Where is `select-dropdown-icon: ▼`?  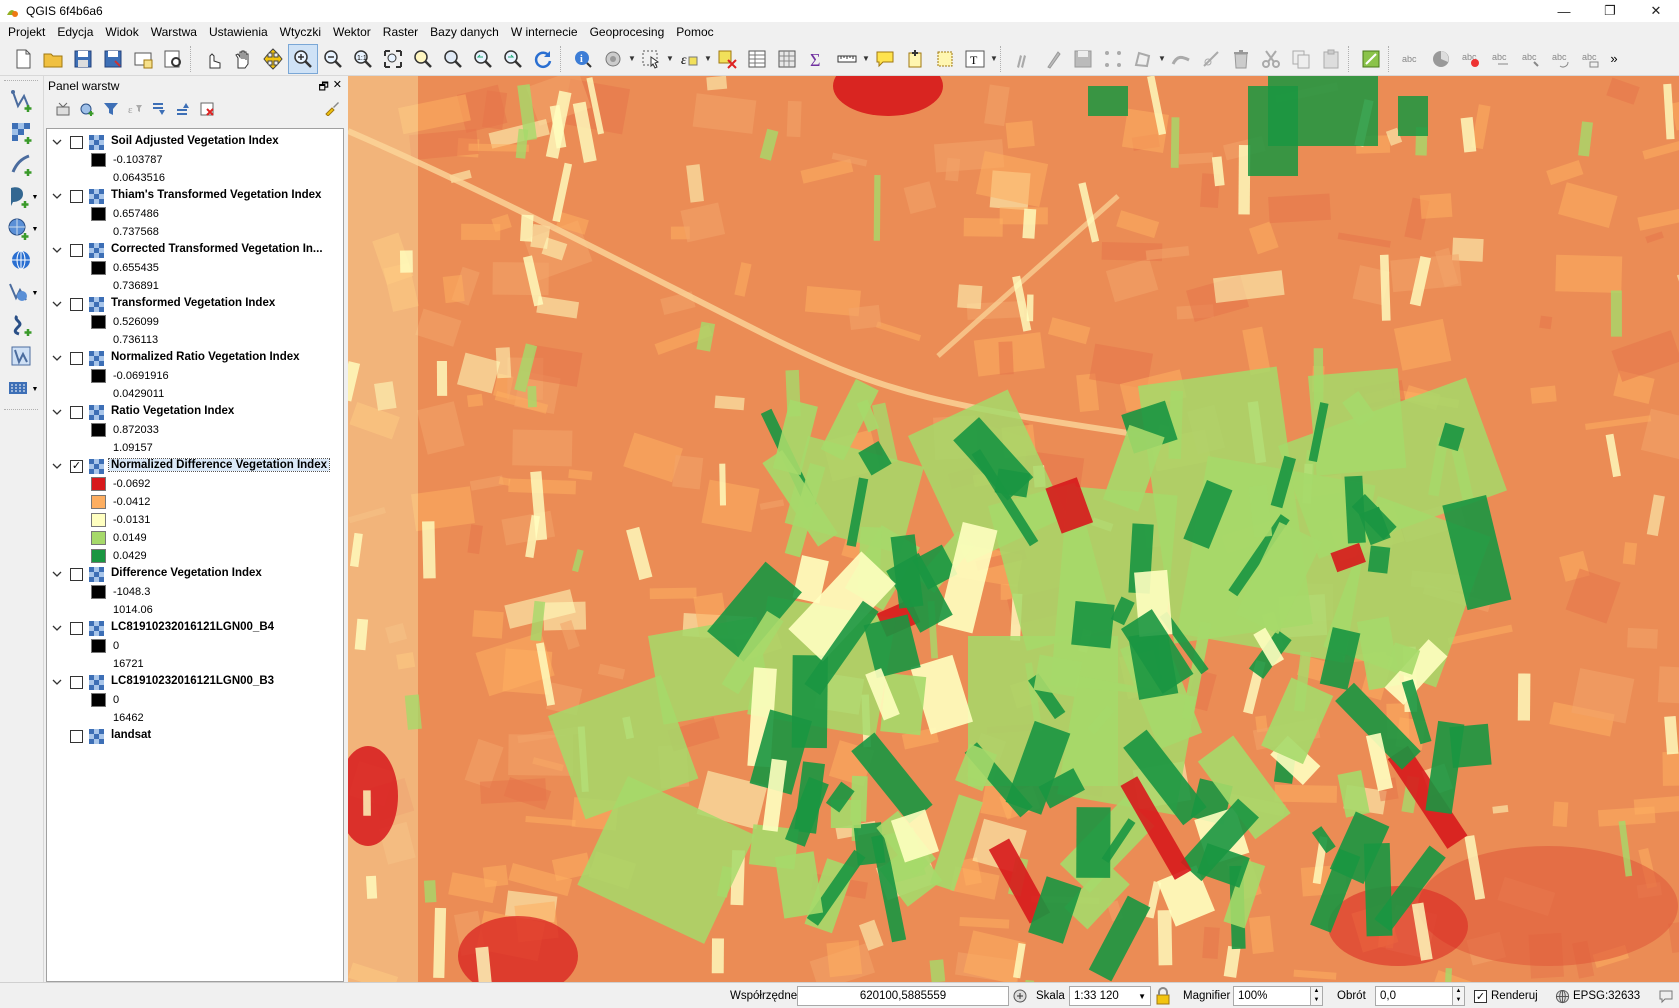
select-dropdown-icon: ▼ is located at coordinates (670, 58).